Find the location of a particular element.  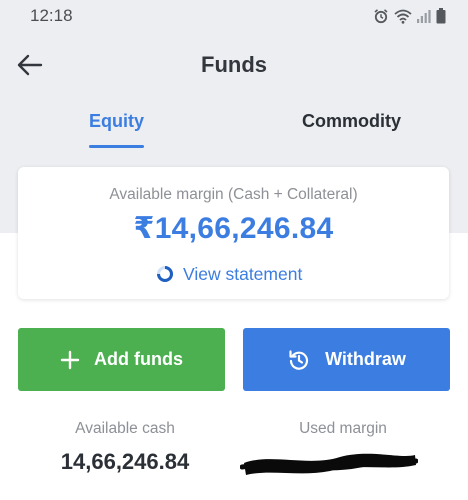

redacted-used-margin-value is located at coordinates (329, 464).